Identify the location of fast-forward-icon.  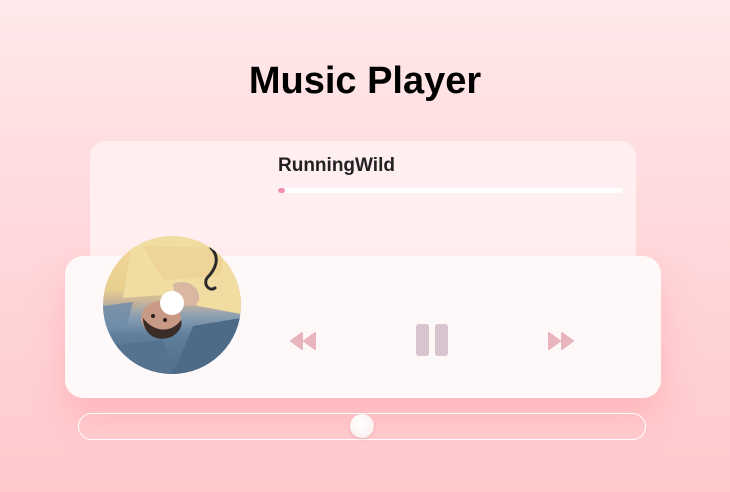
(561, 341).